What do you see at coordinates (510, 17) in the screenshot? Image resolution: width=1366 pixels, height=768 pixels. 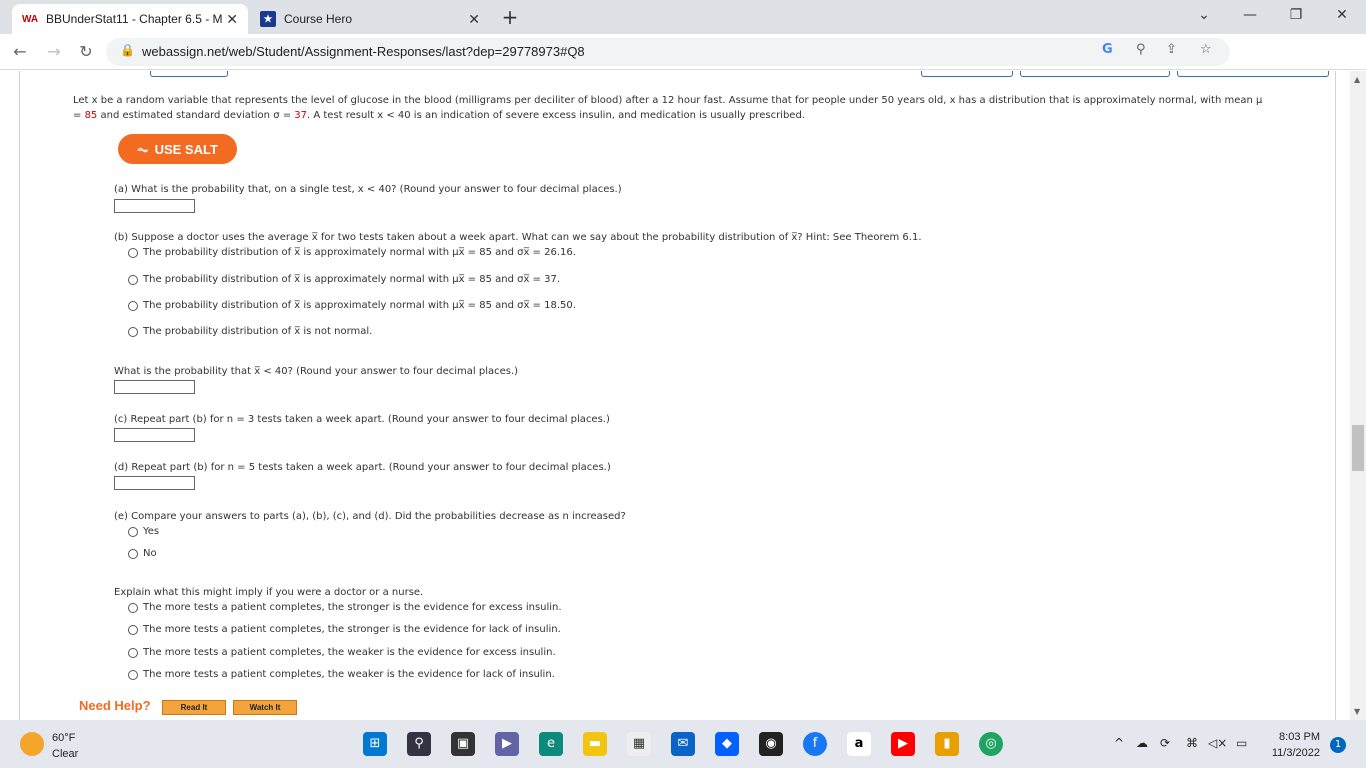 I see `new-tab-button: +` at bounding box center [510, 17].